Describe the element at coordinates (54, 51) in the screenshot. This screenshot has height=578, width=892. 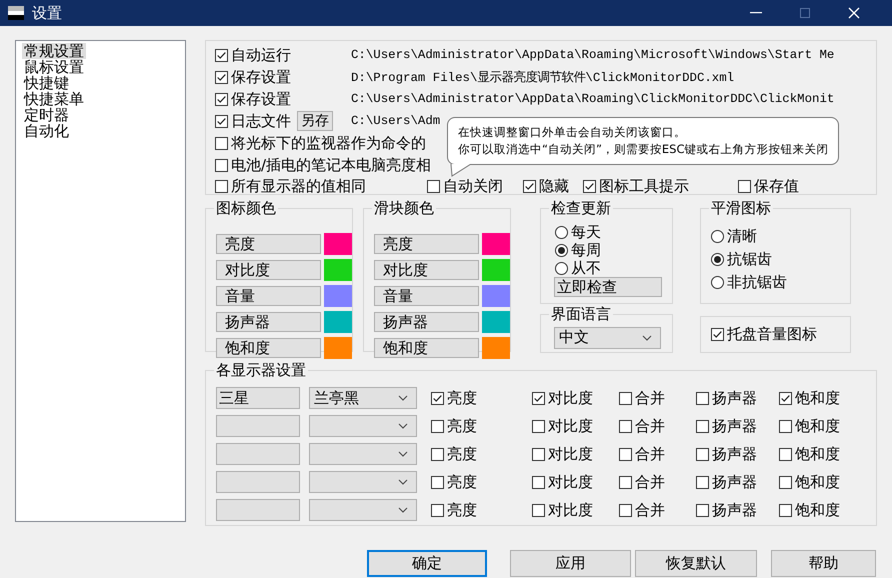
I see `sidebar-item: 常规设置` at that location.